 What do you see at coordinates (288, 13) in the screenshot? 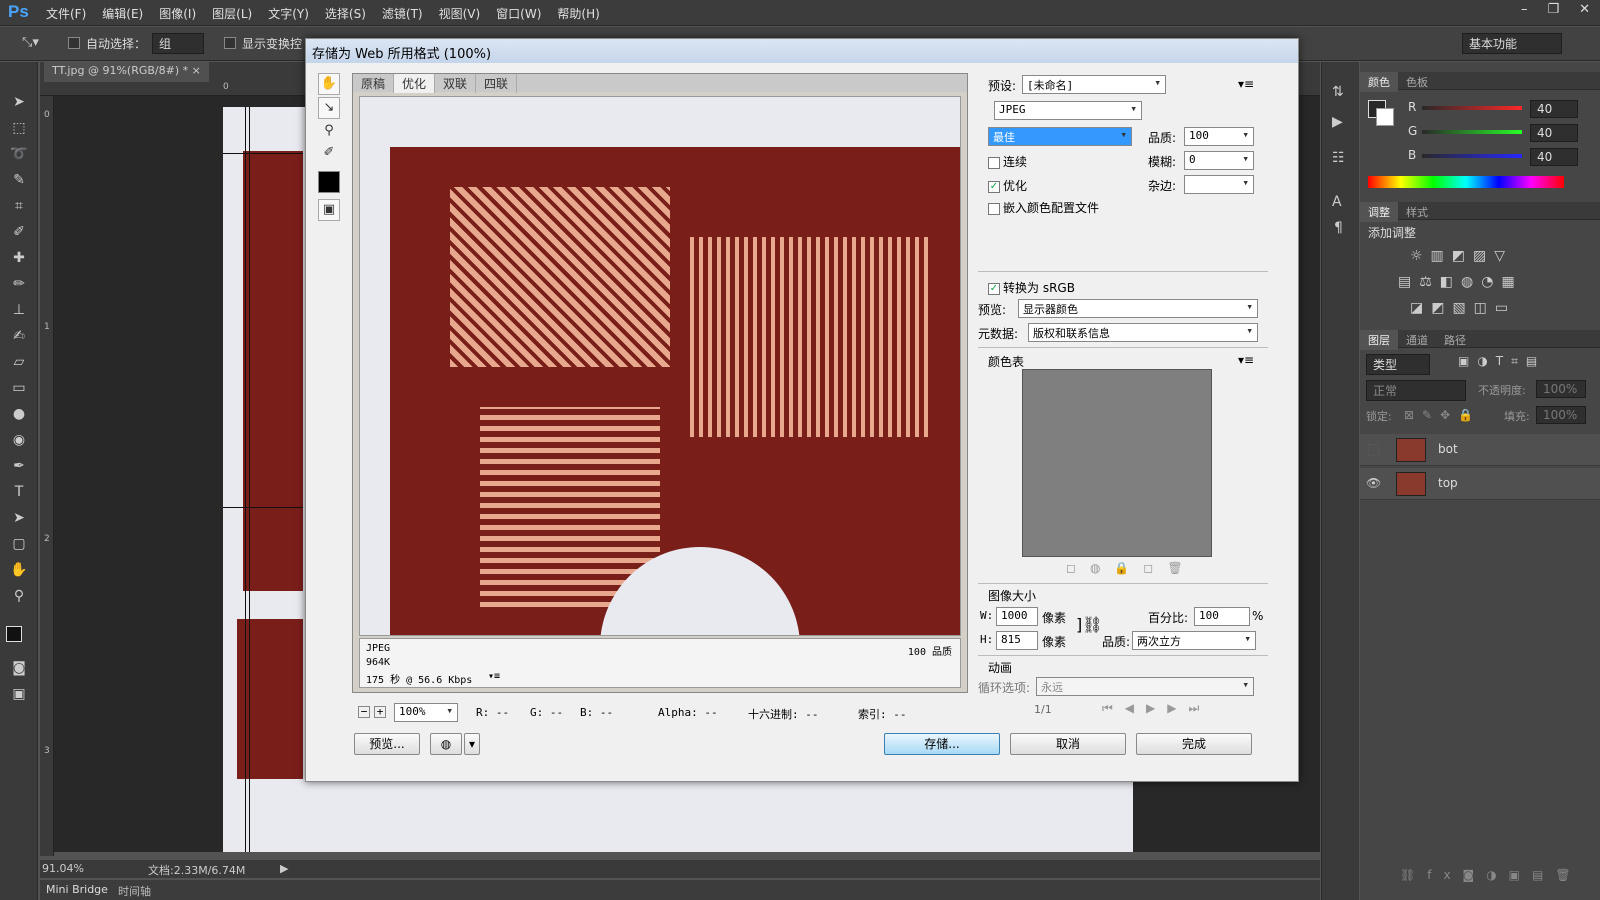
I see `menu-type: 文字(Y)` at bounding box center [288, 13].